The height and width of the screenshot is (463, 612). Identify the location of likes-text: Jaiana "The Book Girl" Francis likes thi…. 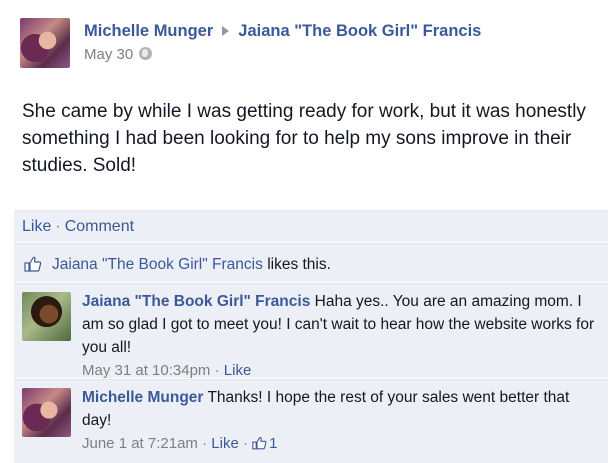
(191, 265).